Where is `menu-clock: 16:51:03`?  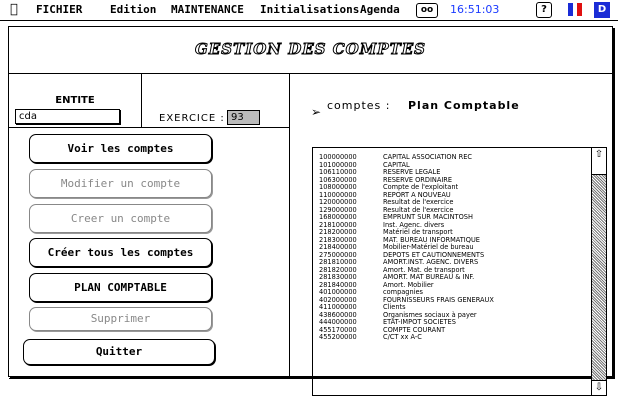
menu-clock: 16:51:03 is located at coordinates (475, 9).